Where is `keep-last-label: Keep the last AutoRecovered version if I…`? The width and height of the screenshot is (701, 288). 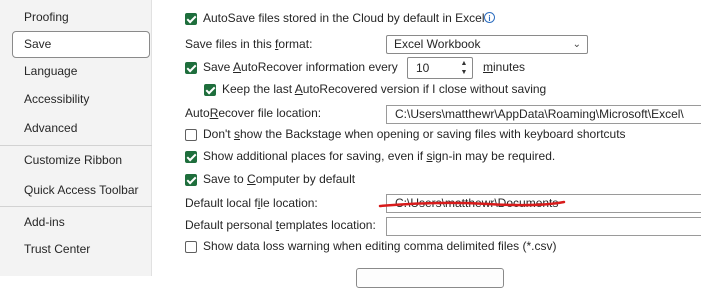 keep-last-label: Keep the last AutoRecovered version if I… is located at coordinates (384, 89).